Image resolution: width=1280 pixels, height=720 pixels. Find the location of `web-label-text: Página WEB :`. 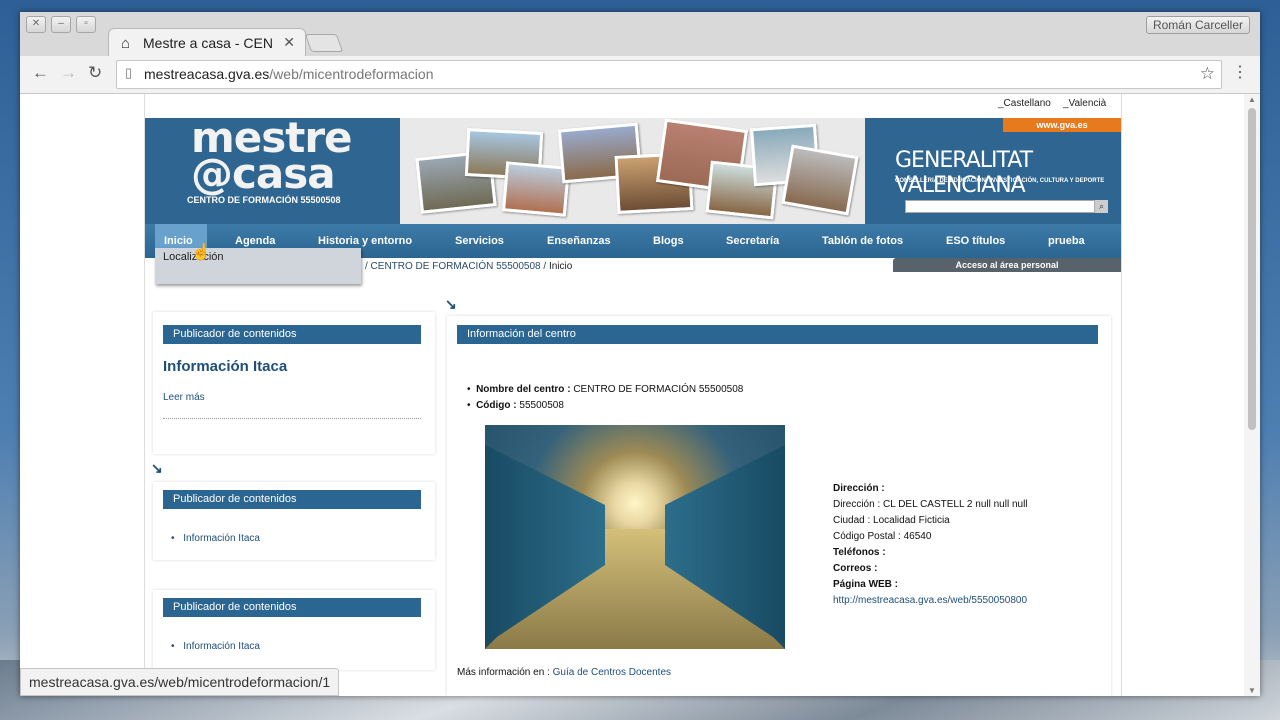

web-label-text: Página WEB : is located at coordinates (866, 584).